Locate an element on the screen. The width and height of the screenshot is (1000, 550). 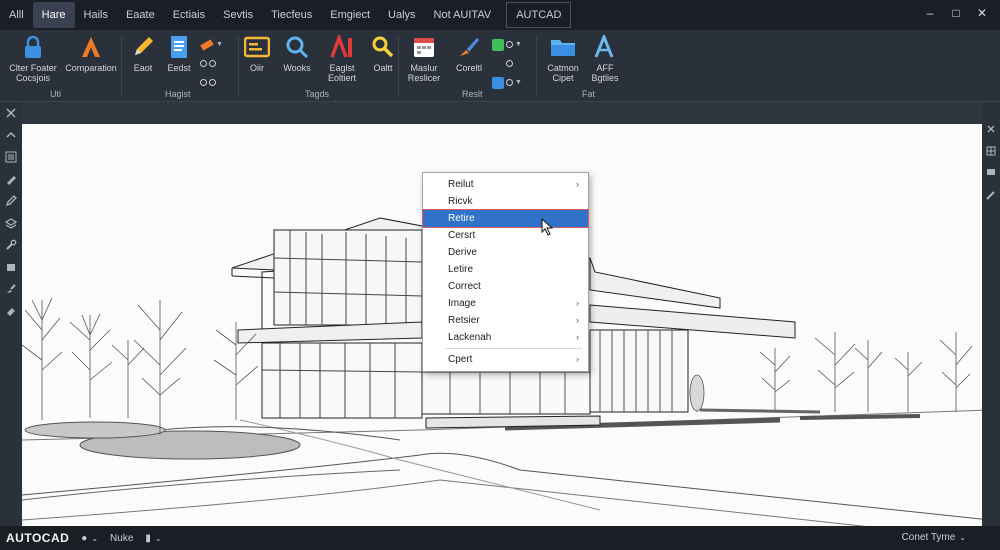
menu-item-label: Correct is located at coordinates (464, 286).